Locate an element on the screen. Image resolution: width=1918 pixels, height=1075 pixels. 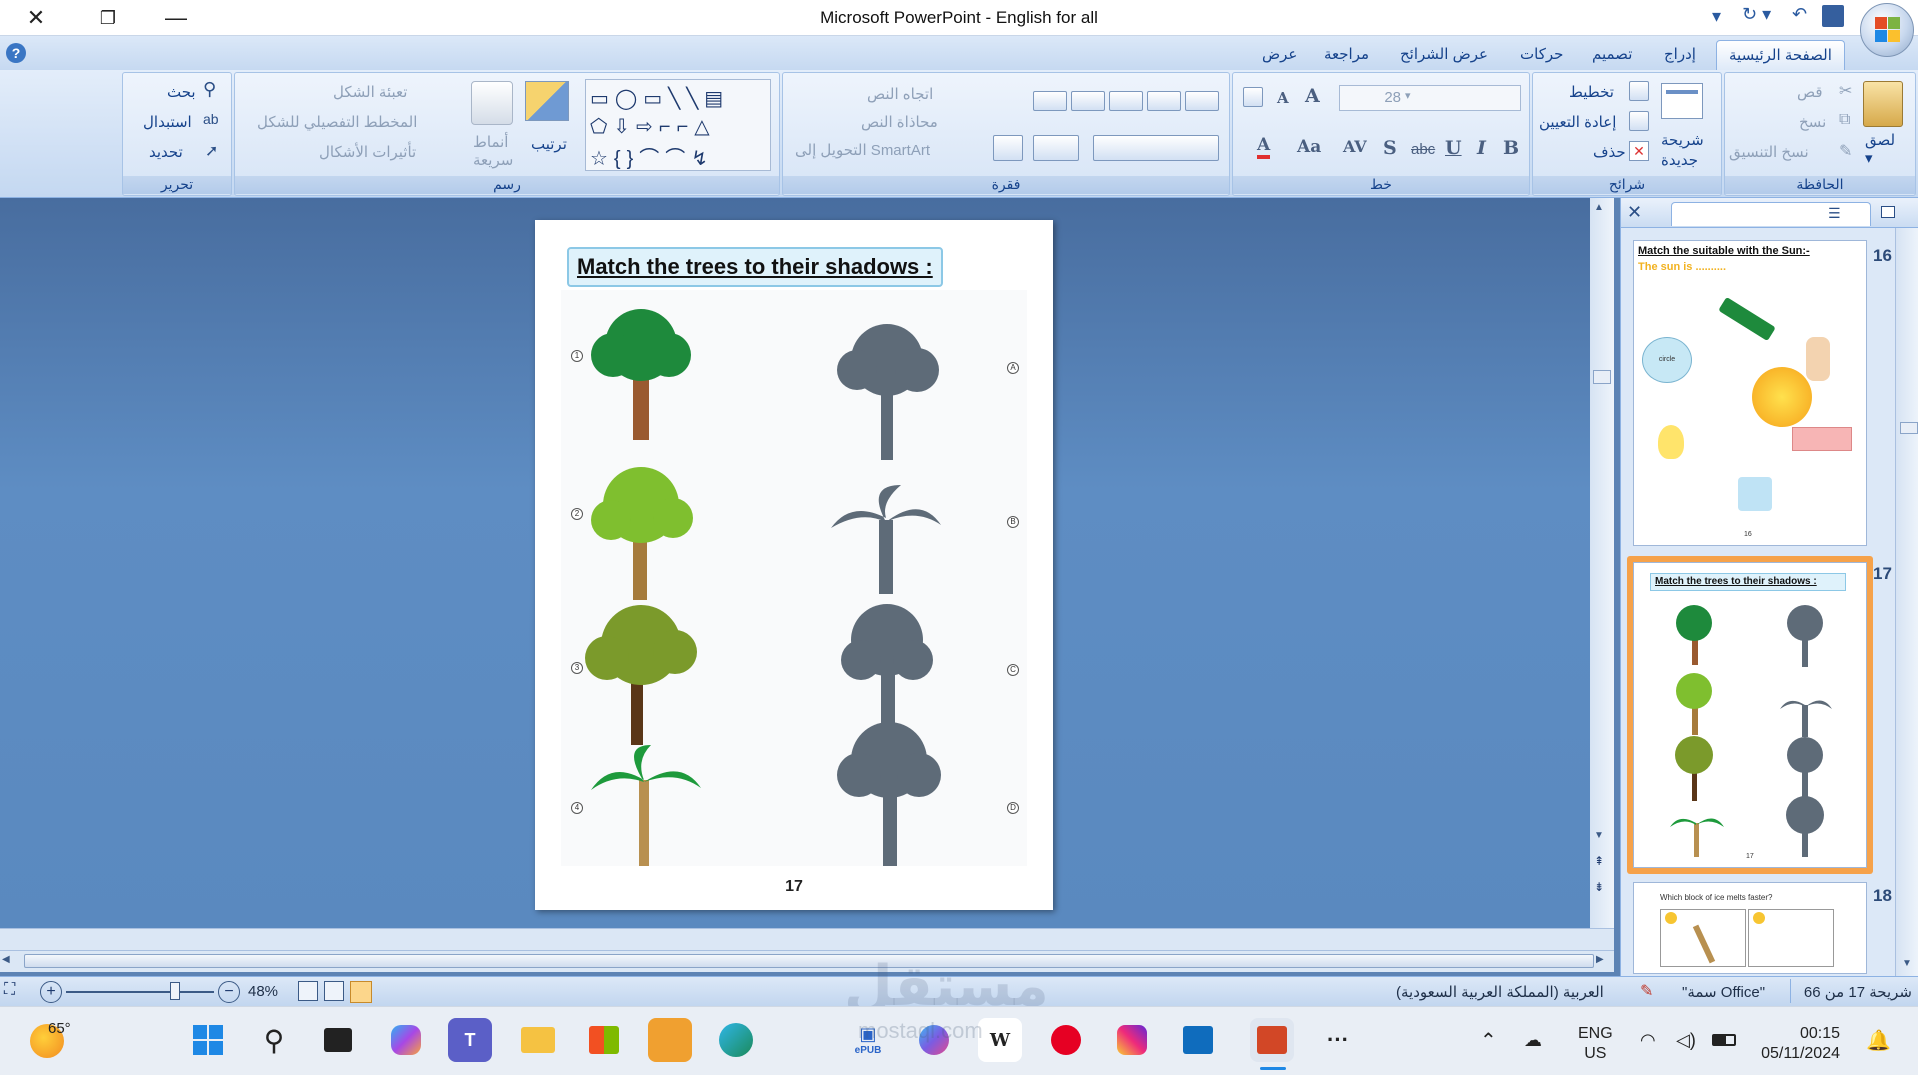
panel-scroll-down-icon: ▼ is located at coordinates (1907, 963).